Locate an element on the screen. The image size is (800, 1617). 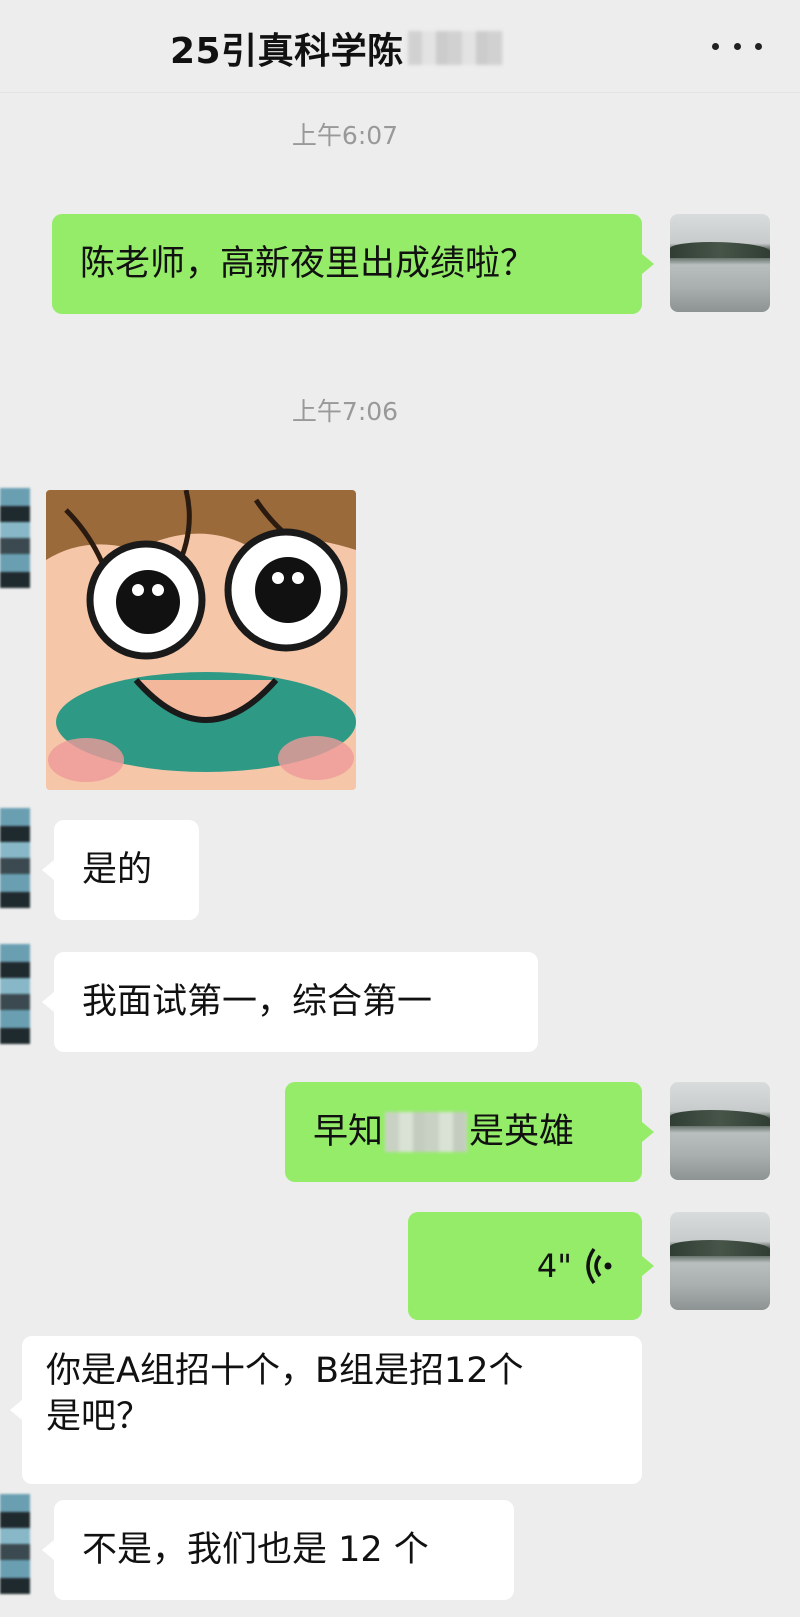
message-bubble-other: 是的 is located at coordinates (120, 870).